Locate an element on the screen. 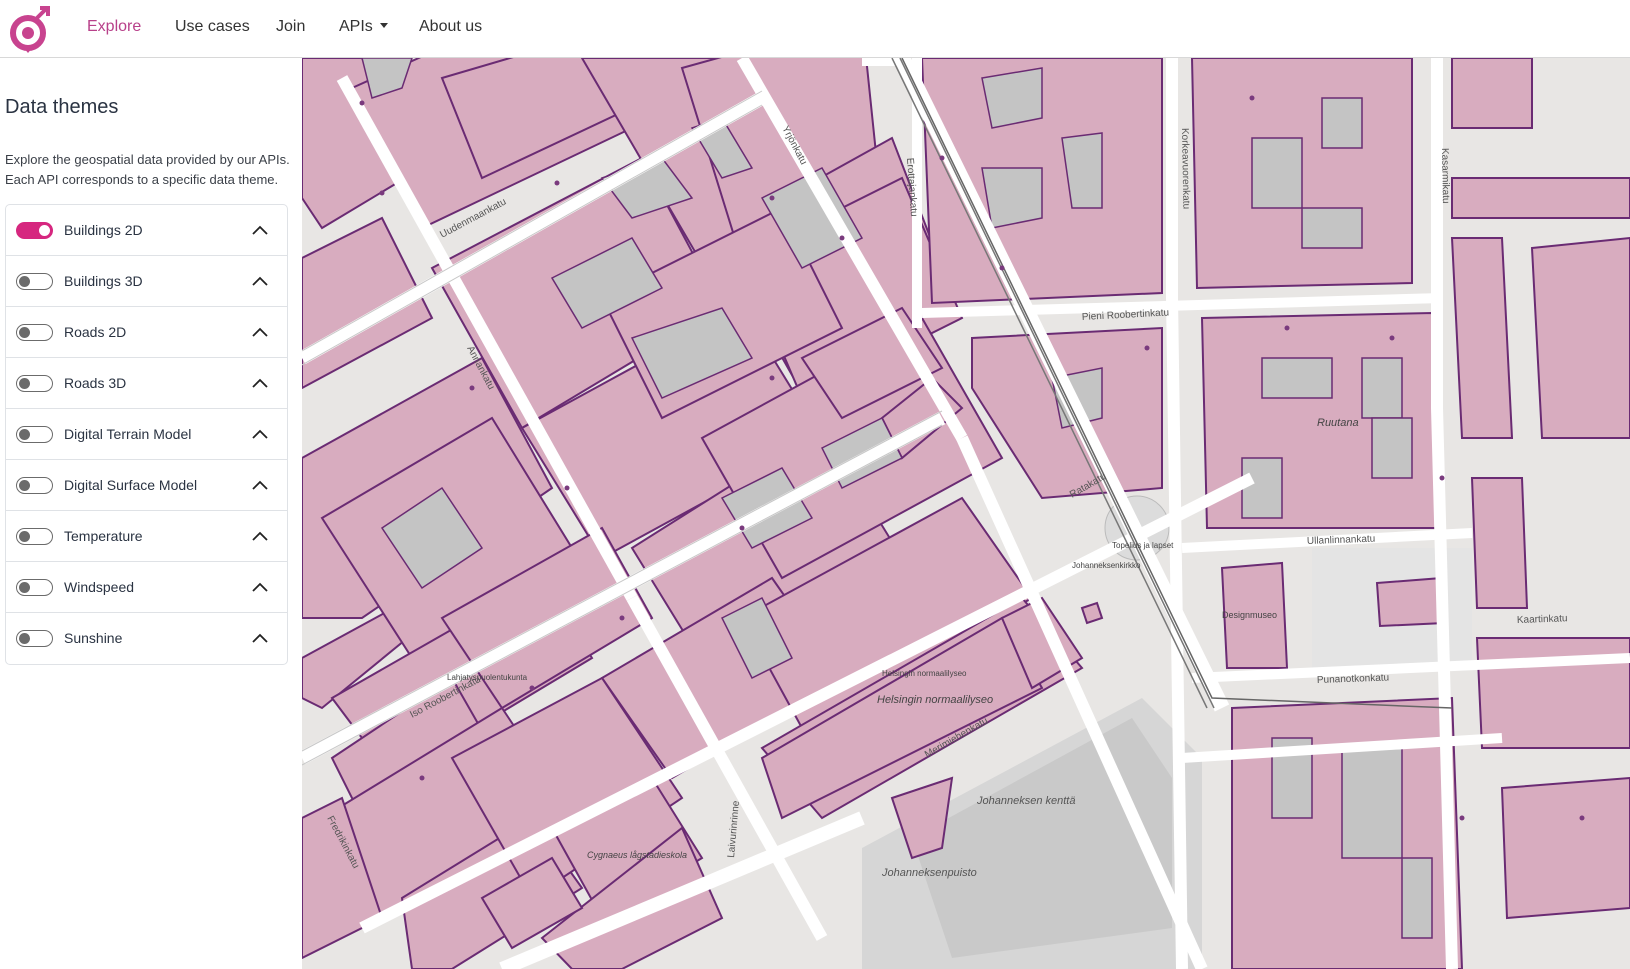 The width and height of the screenshot is (1630, 969). theme-label: Temperature is located at coordinates (103, 536).